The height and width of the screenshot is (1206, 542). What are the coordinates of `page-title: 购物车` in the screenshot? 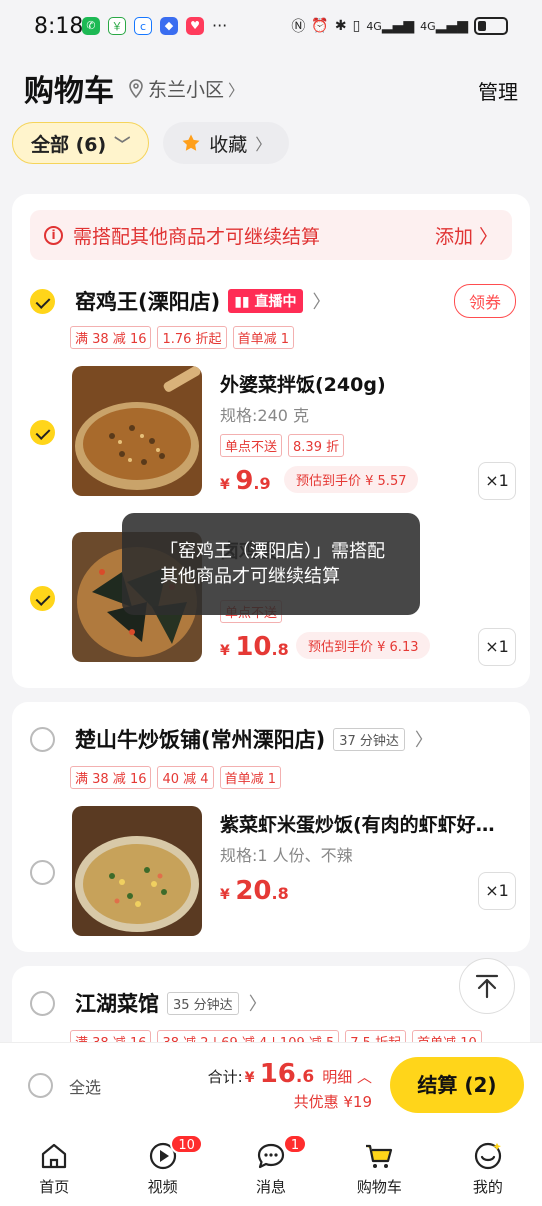 It's located at (69, 91).